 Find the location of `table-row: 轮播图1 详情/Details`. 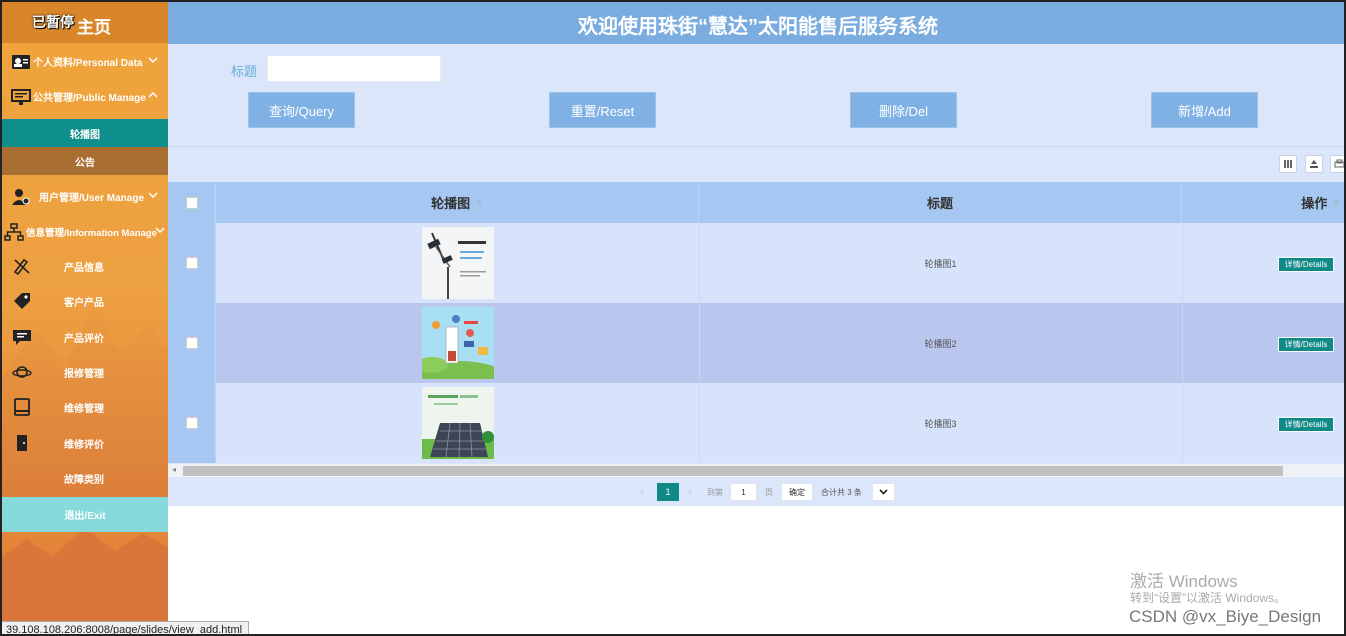

table-row: 轮播图1 详情/Details is located at coordinates (756, 263).